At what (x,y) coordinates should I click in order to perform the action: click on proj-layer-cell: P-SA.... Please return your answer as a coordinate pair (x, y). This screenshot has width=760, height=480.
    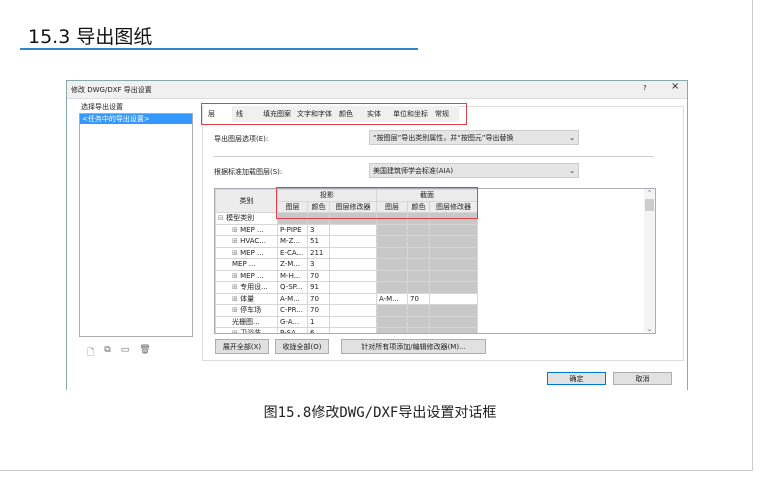
    Looking at the image, I should click on (292, 330).